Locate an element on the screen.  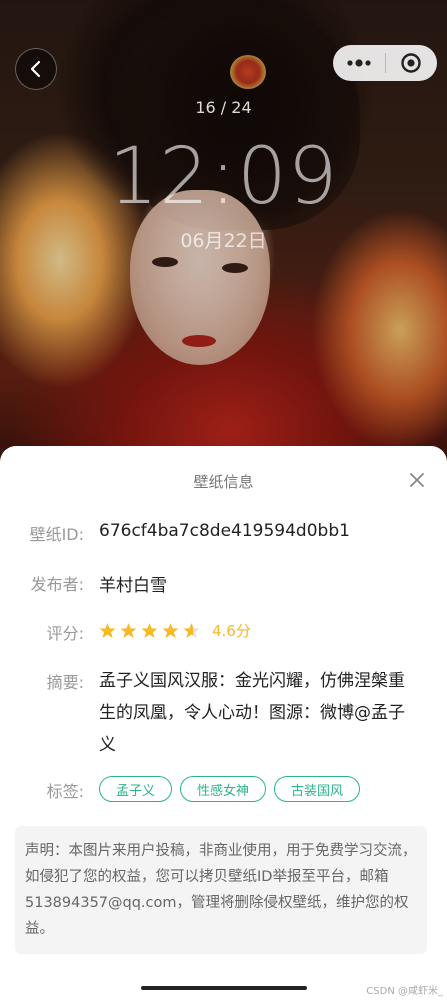
mini-program-capsule is located at coordinates (385, 63).